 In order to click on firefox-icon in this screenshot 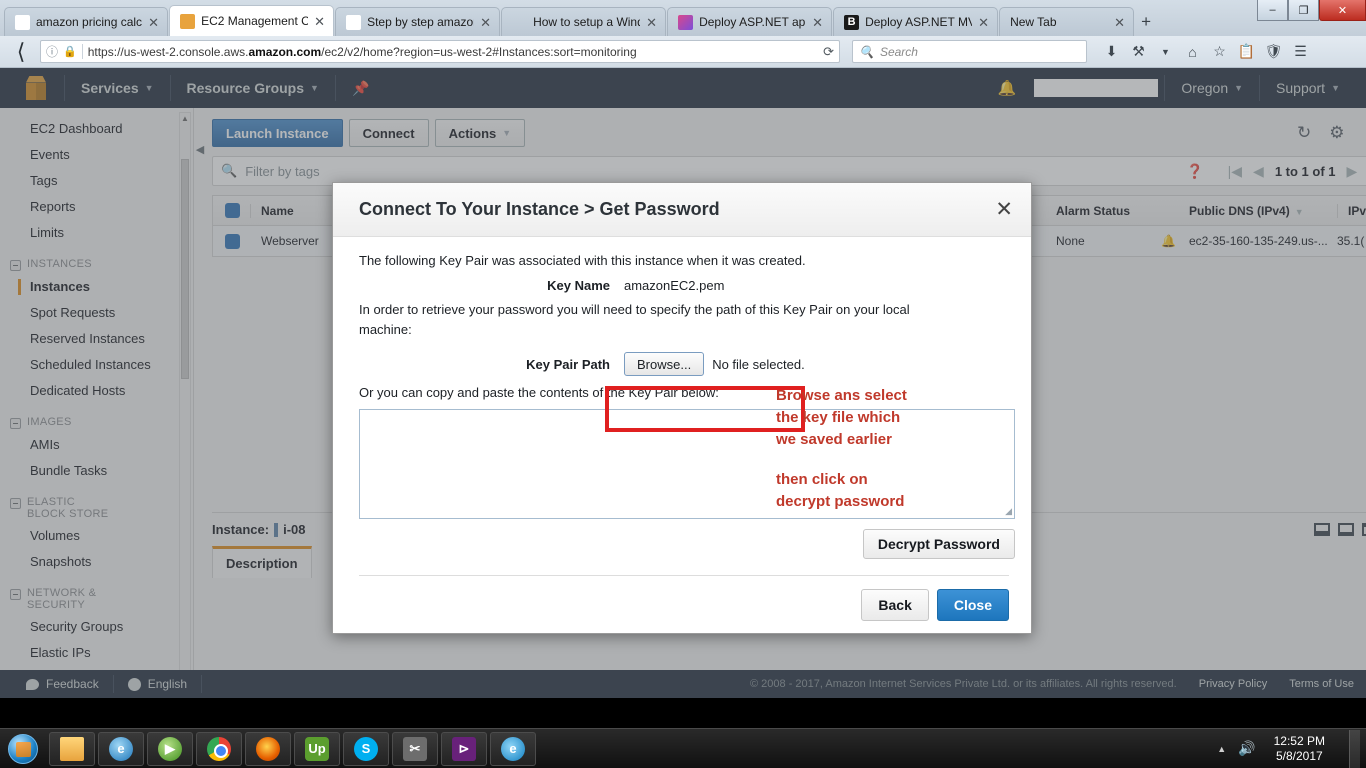, I will do `click(268, 748)`.